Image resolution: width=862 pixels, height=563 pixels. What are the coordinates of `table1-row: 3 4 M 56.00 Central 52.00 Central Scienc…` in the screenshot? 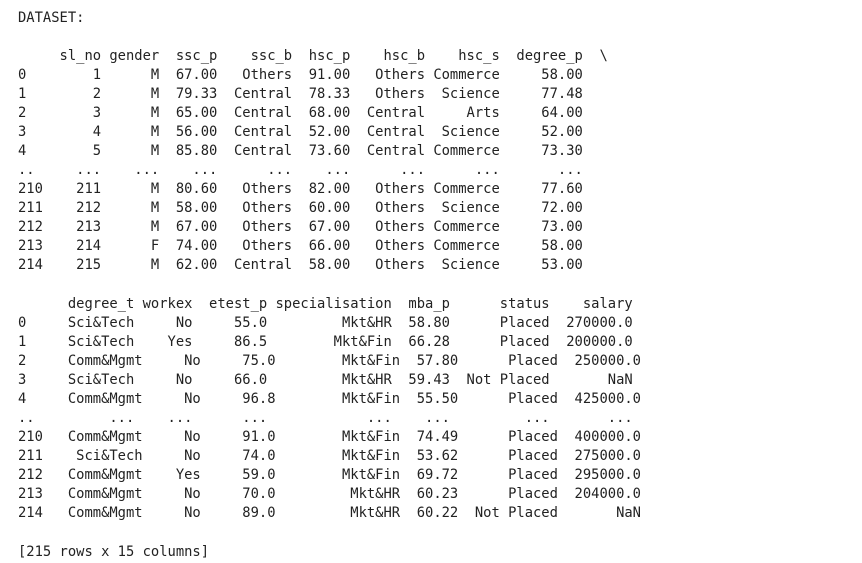 It's located at (300, 132).